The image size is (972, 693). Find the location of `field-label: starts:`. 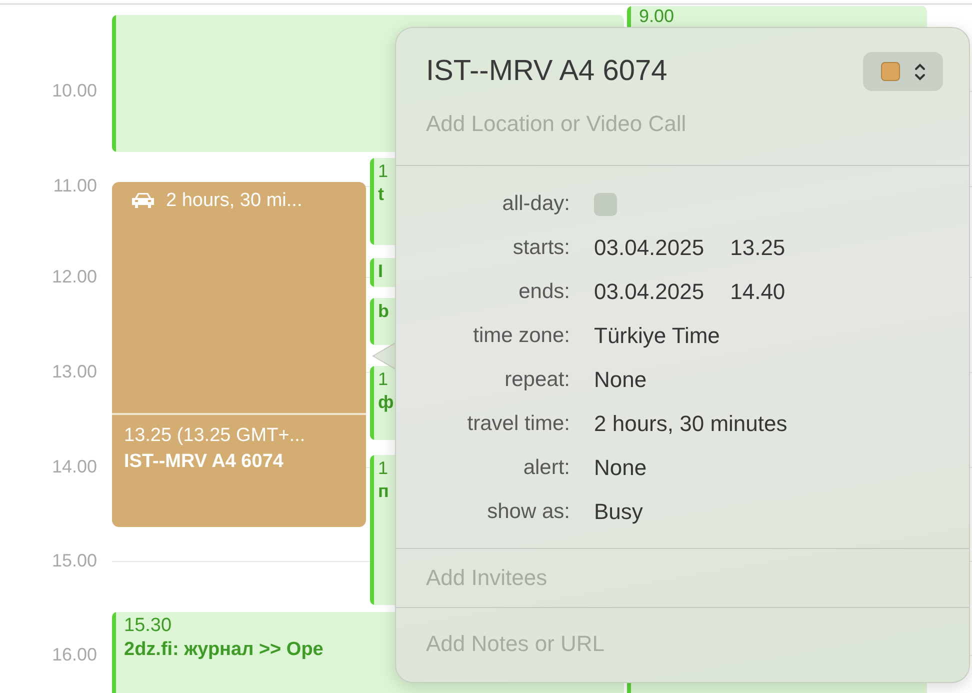

field-label: starts: is located at coordinates (541, 248).